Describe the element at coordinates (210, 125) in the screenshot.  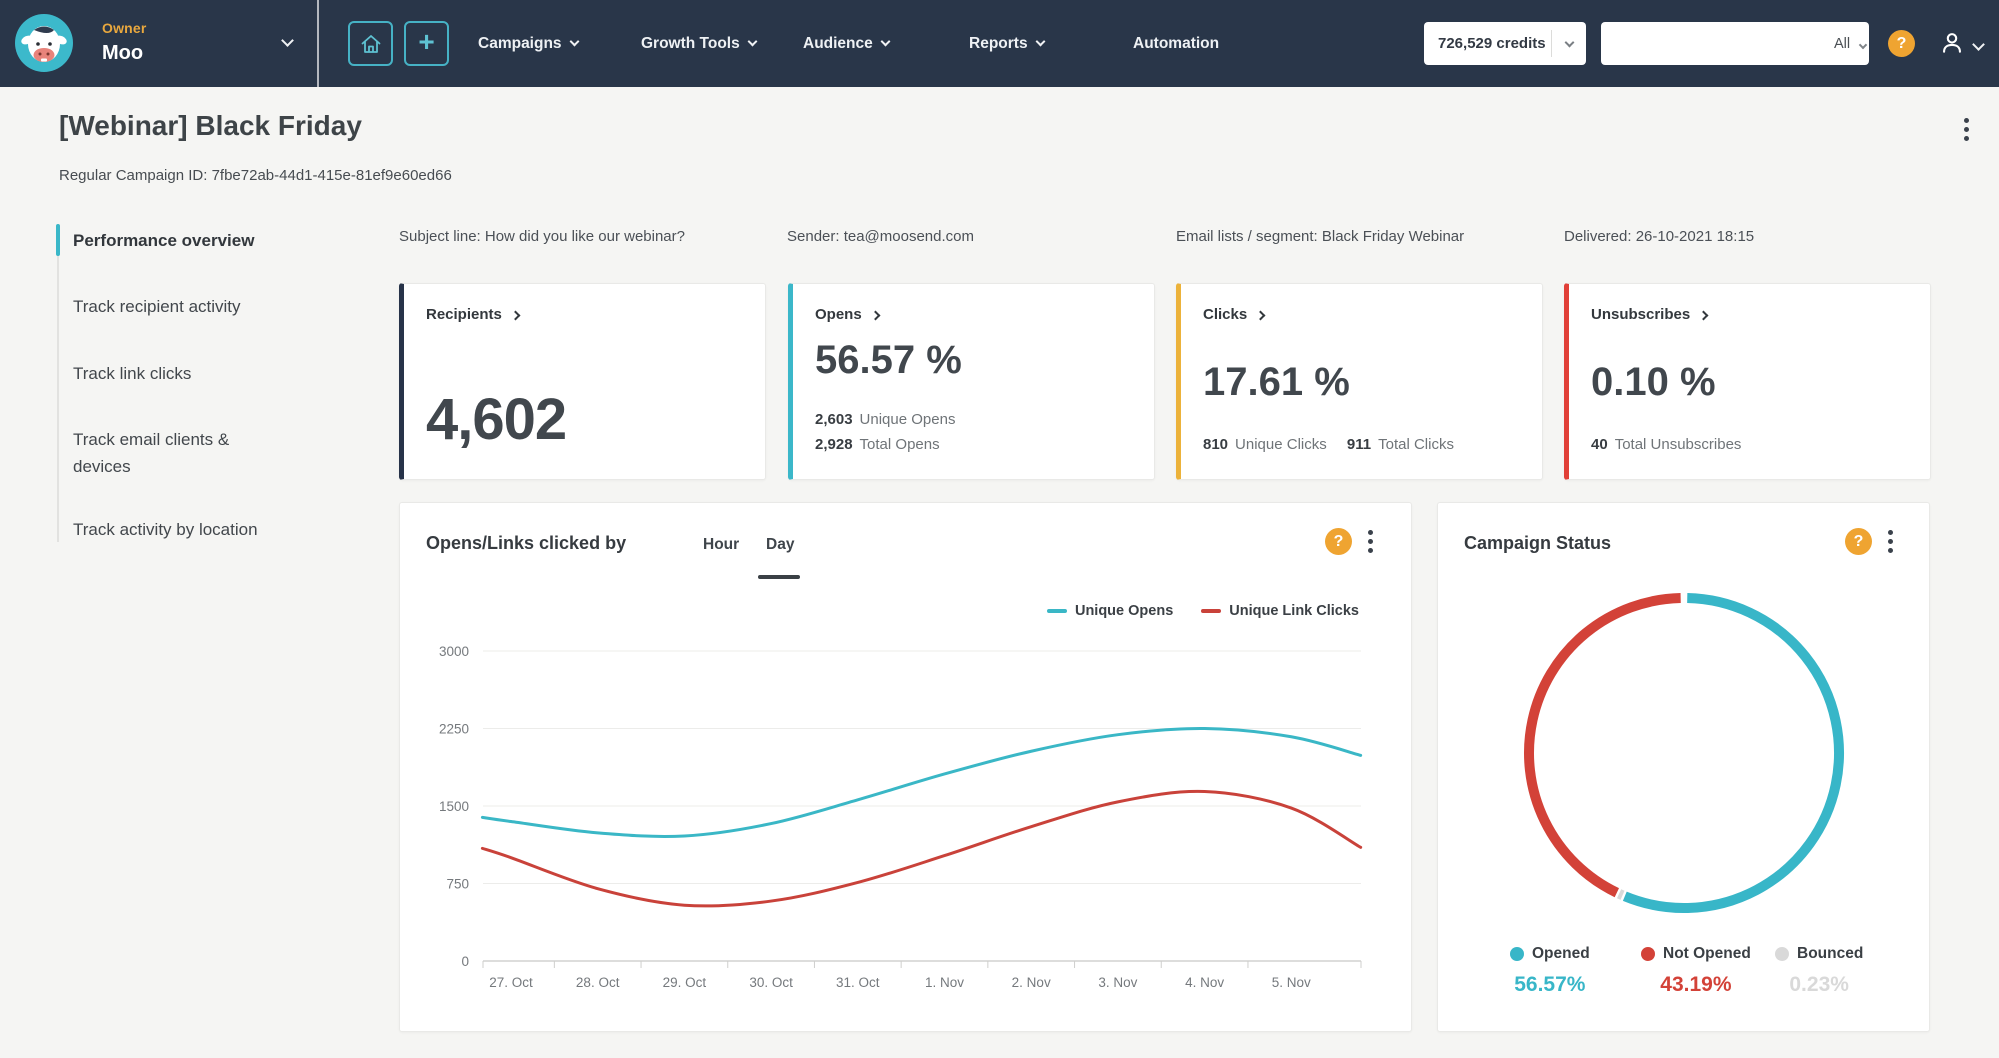
I see `page-title: [Webinar] Black Friday` at that location.